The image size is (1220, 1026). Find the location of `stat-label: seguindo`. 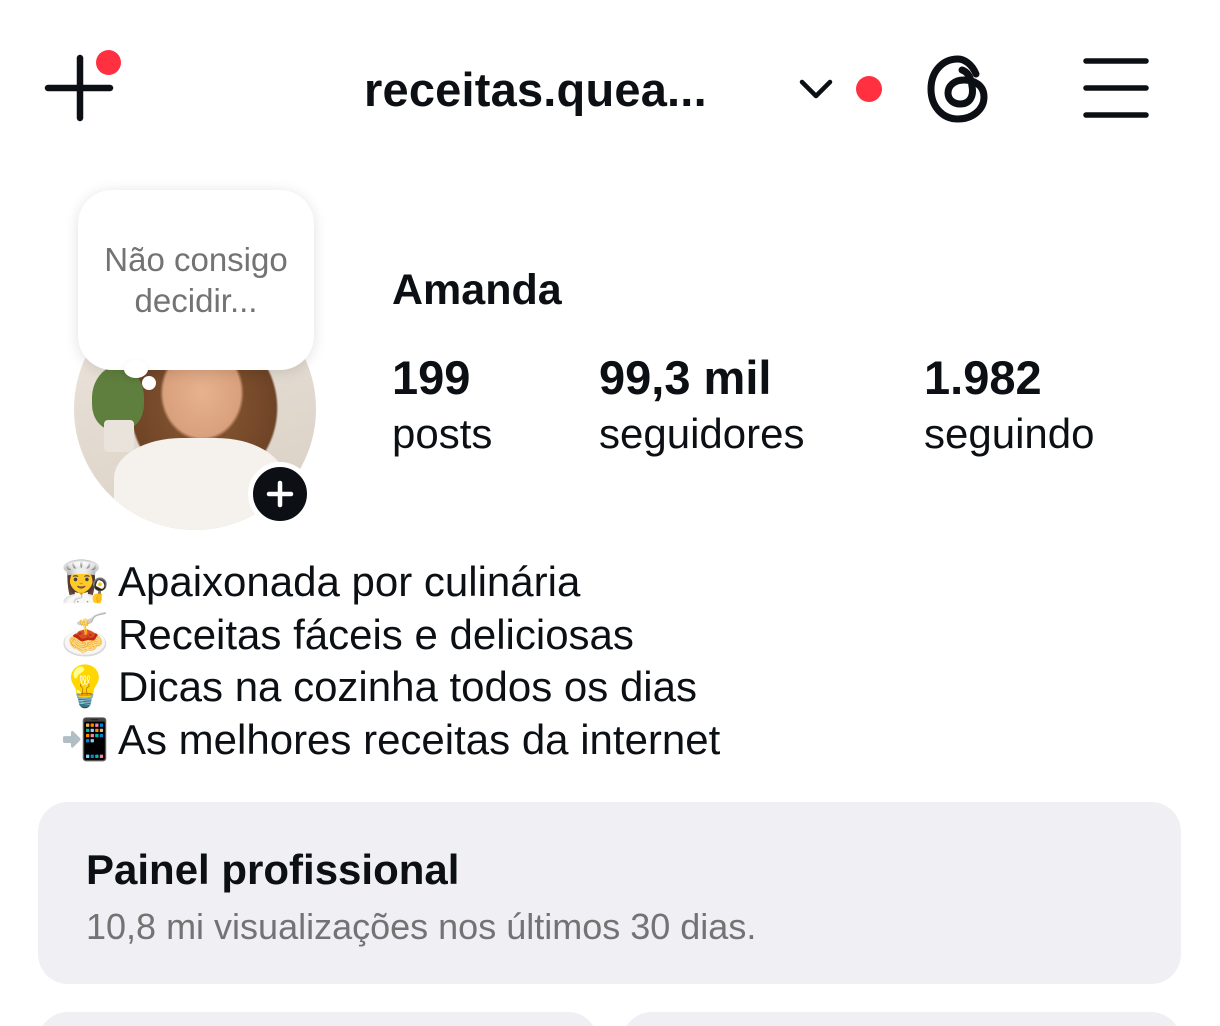

stat-label: seguindo is located at coordinates (1009, 433).